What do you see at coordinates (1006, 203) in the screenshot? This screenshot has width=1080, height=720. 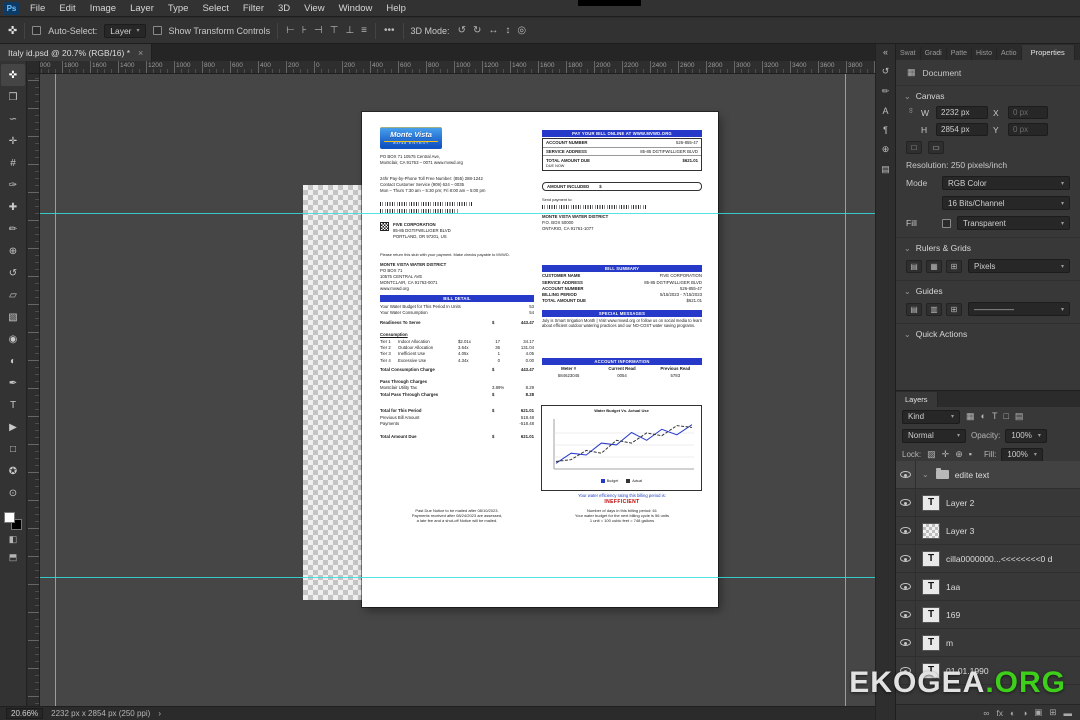 I see `bit-depth-dropdown: 16 Bits/Channel ▾` at bounding box center [1006, 203].